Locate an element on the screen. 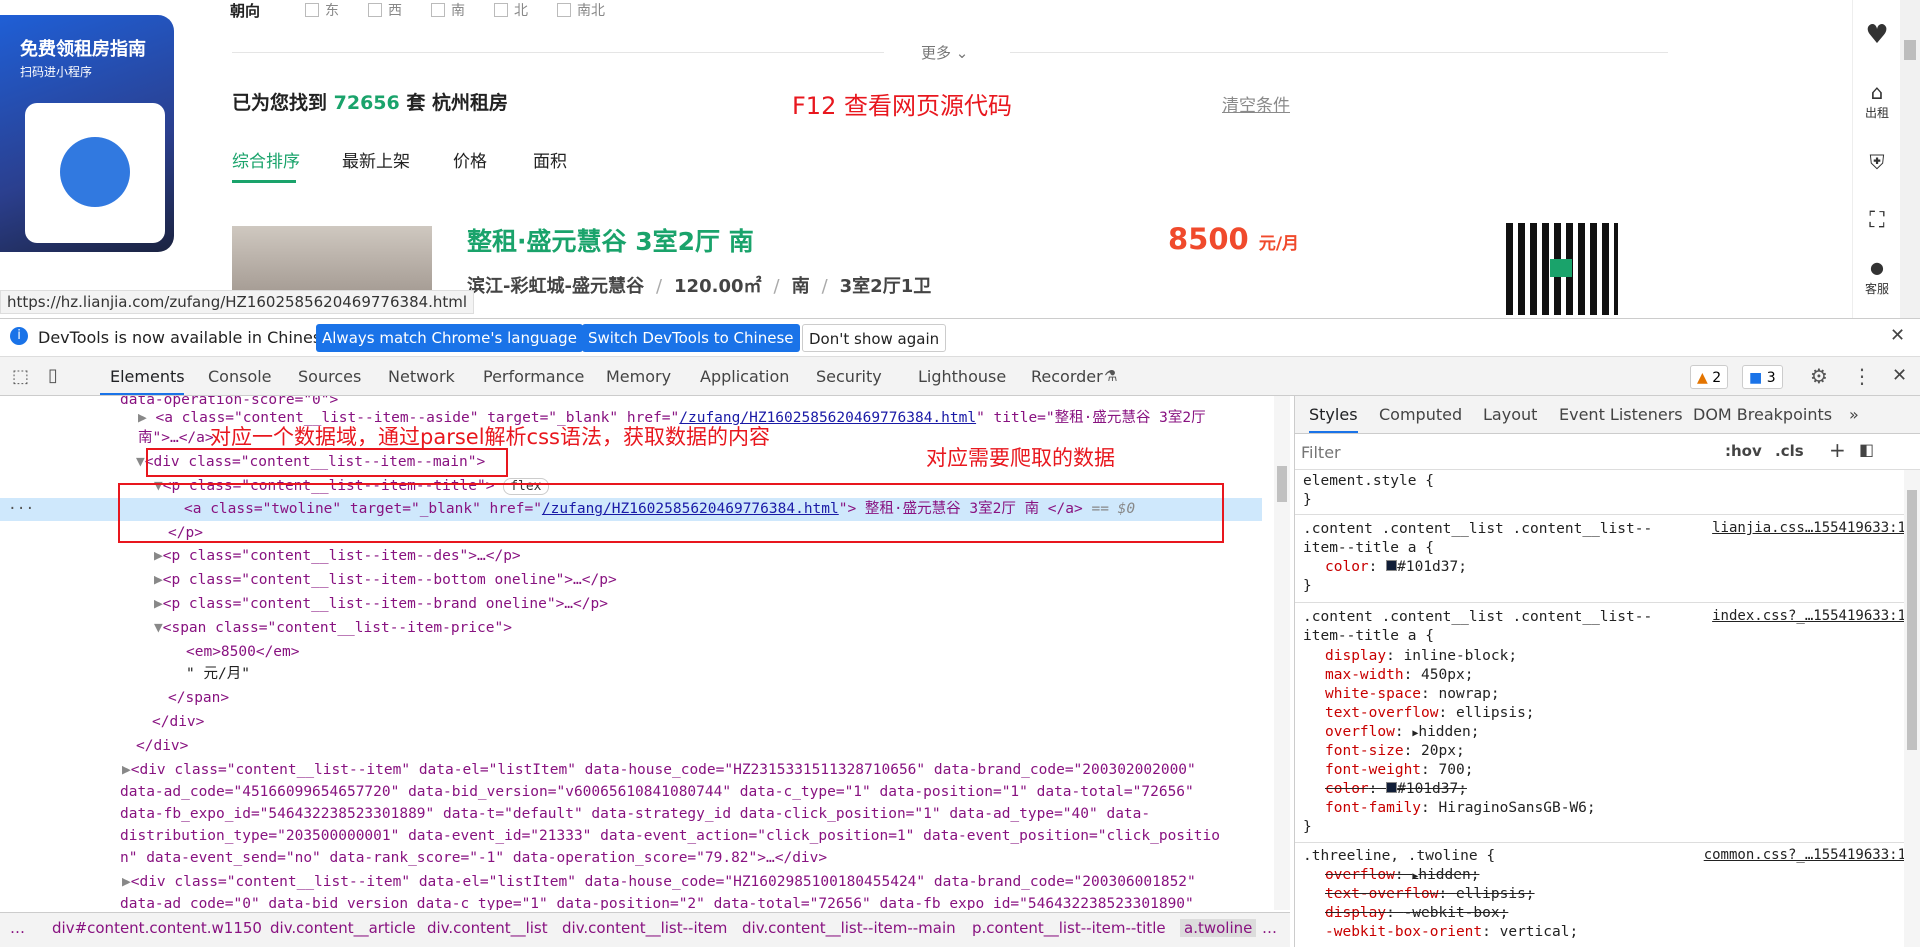  mini-program-ad: 免费领租房指南 扫码进小程序 is located at coordinates (87, 133).